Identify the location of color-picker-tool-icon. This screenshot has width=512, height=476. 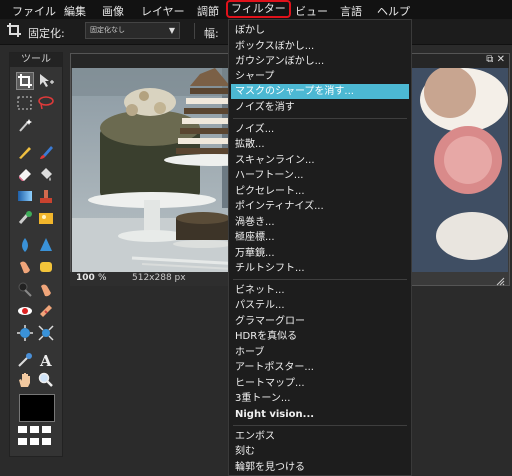
(25, 360).